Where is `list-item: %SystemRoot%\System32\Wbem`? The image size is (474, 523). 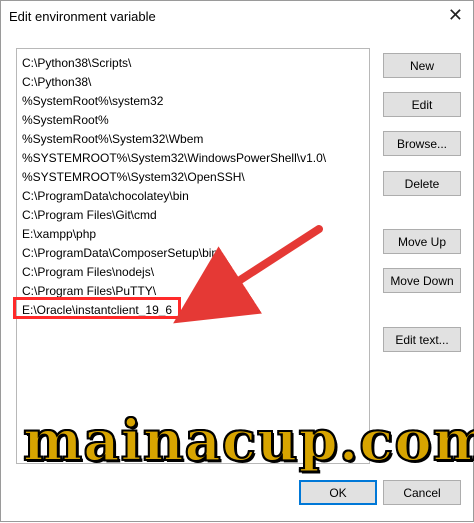
list-item: %SystemRoot%\System32\Wbem is located at coordinates (112, 139).